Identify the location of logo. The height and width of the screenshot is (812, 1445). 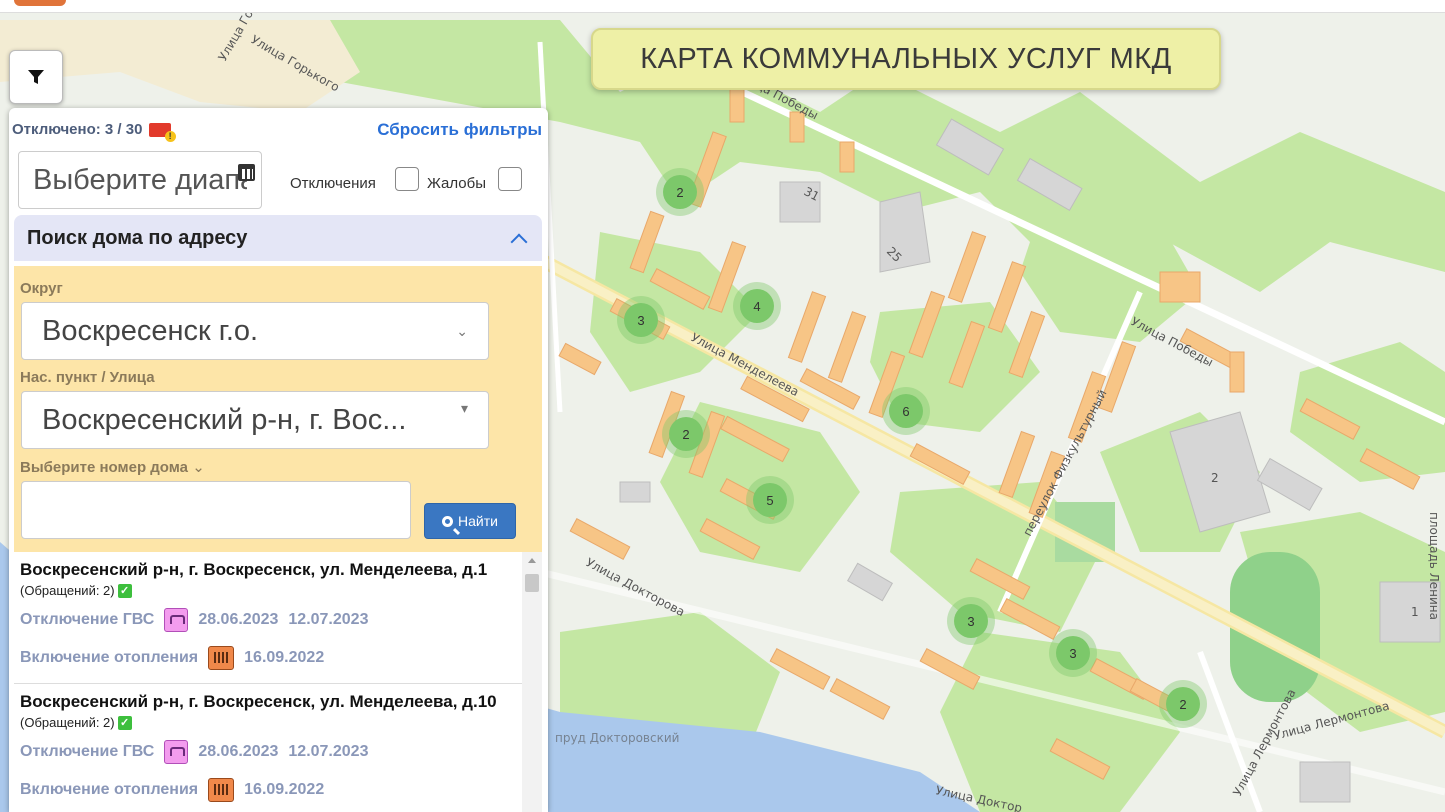
(40, 3).